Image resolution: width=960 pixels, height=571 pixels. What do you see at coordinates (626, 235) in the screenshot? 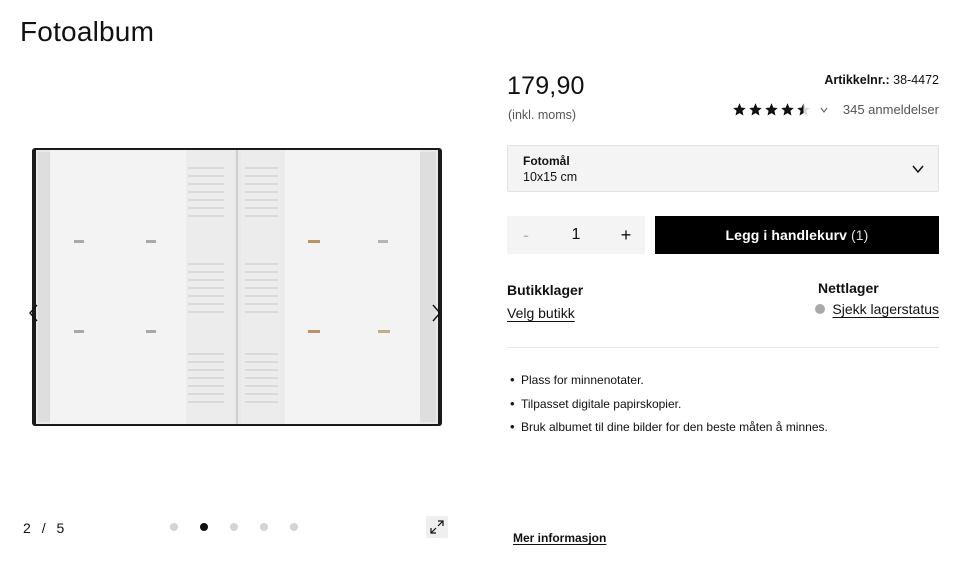
I see `quantity-increase-button: +` at bounding box center [626, 235].